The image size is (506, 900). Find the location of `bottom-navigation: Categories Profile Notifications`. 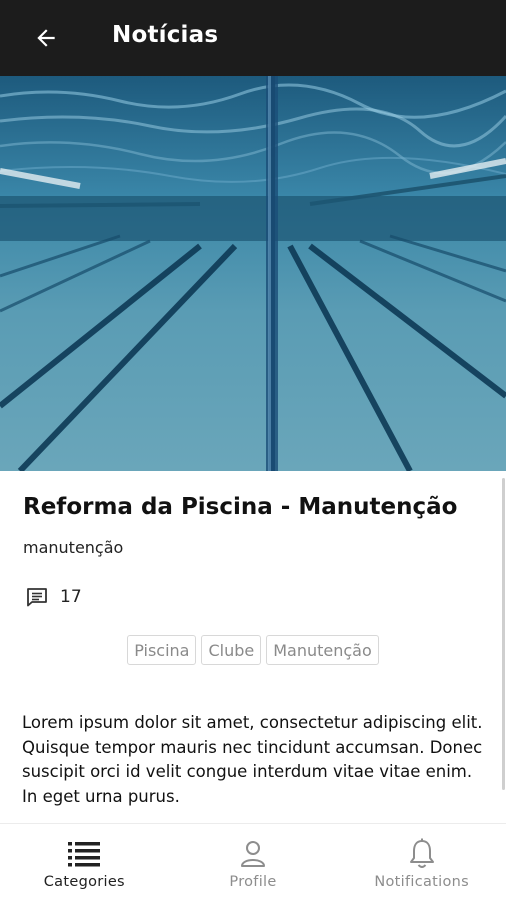

bottom-navigation: Categories Profile Notifications is located at coordinates (253, 861).